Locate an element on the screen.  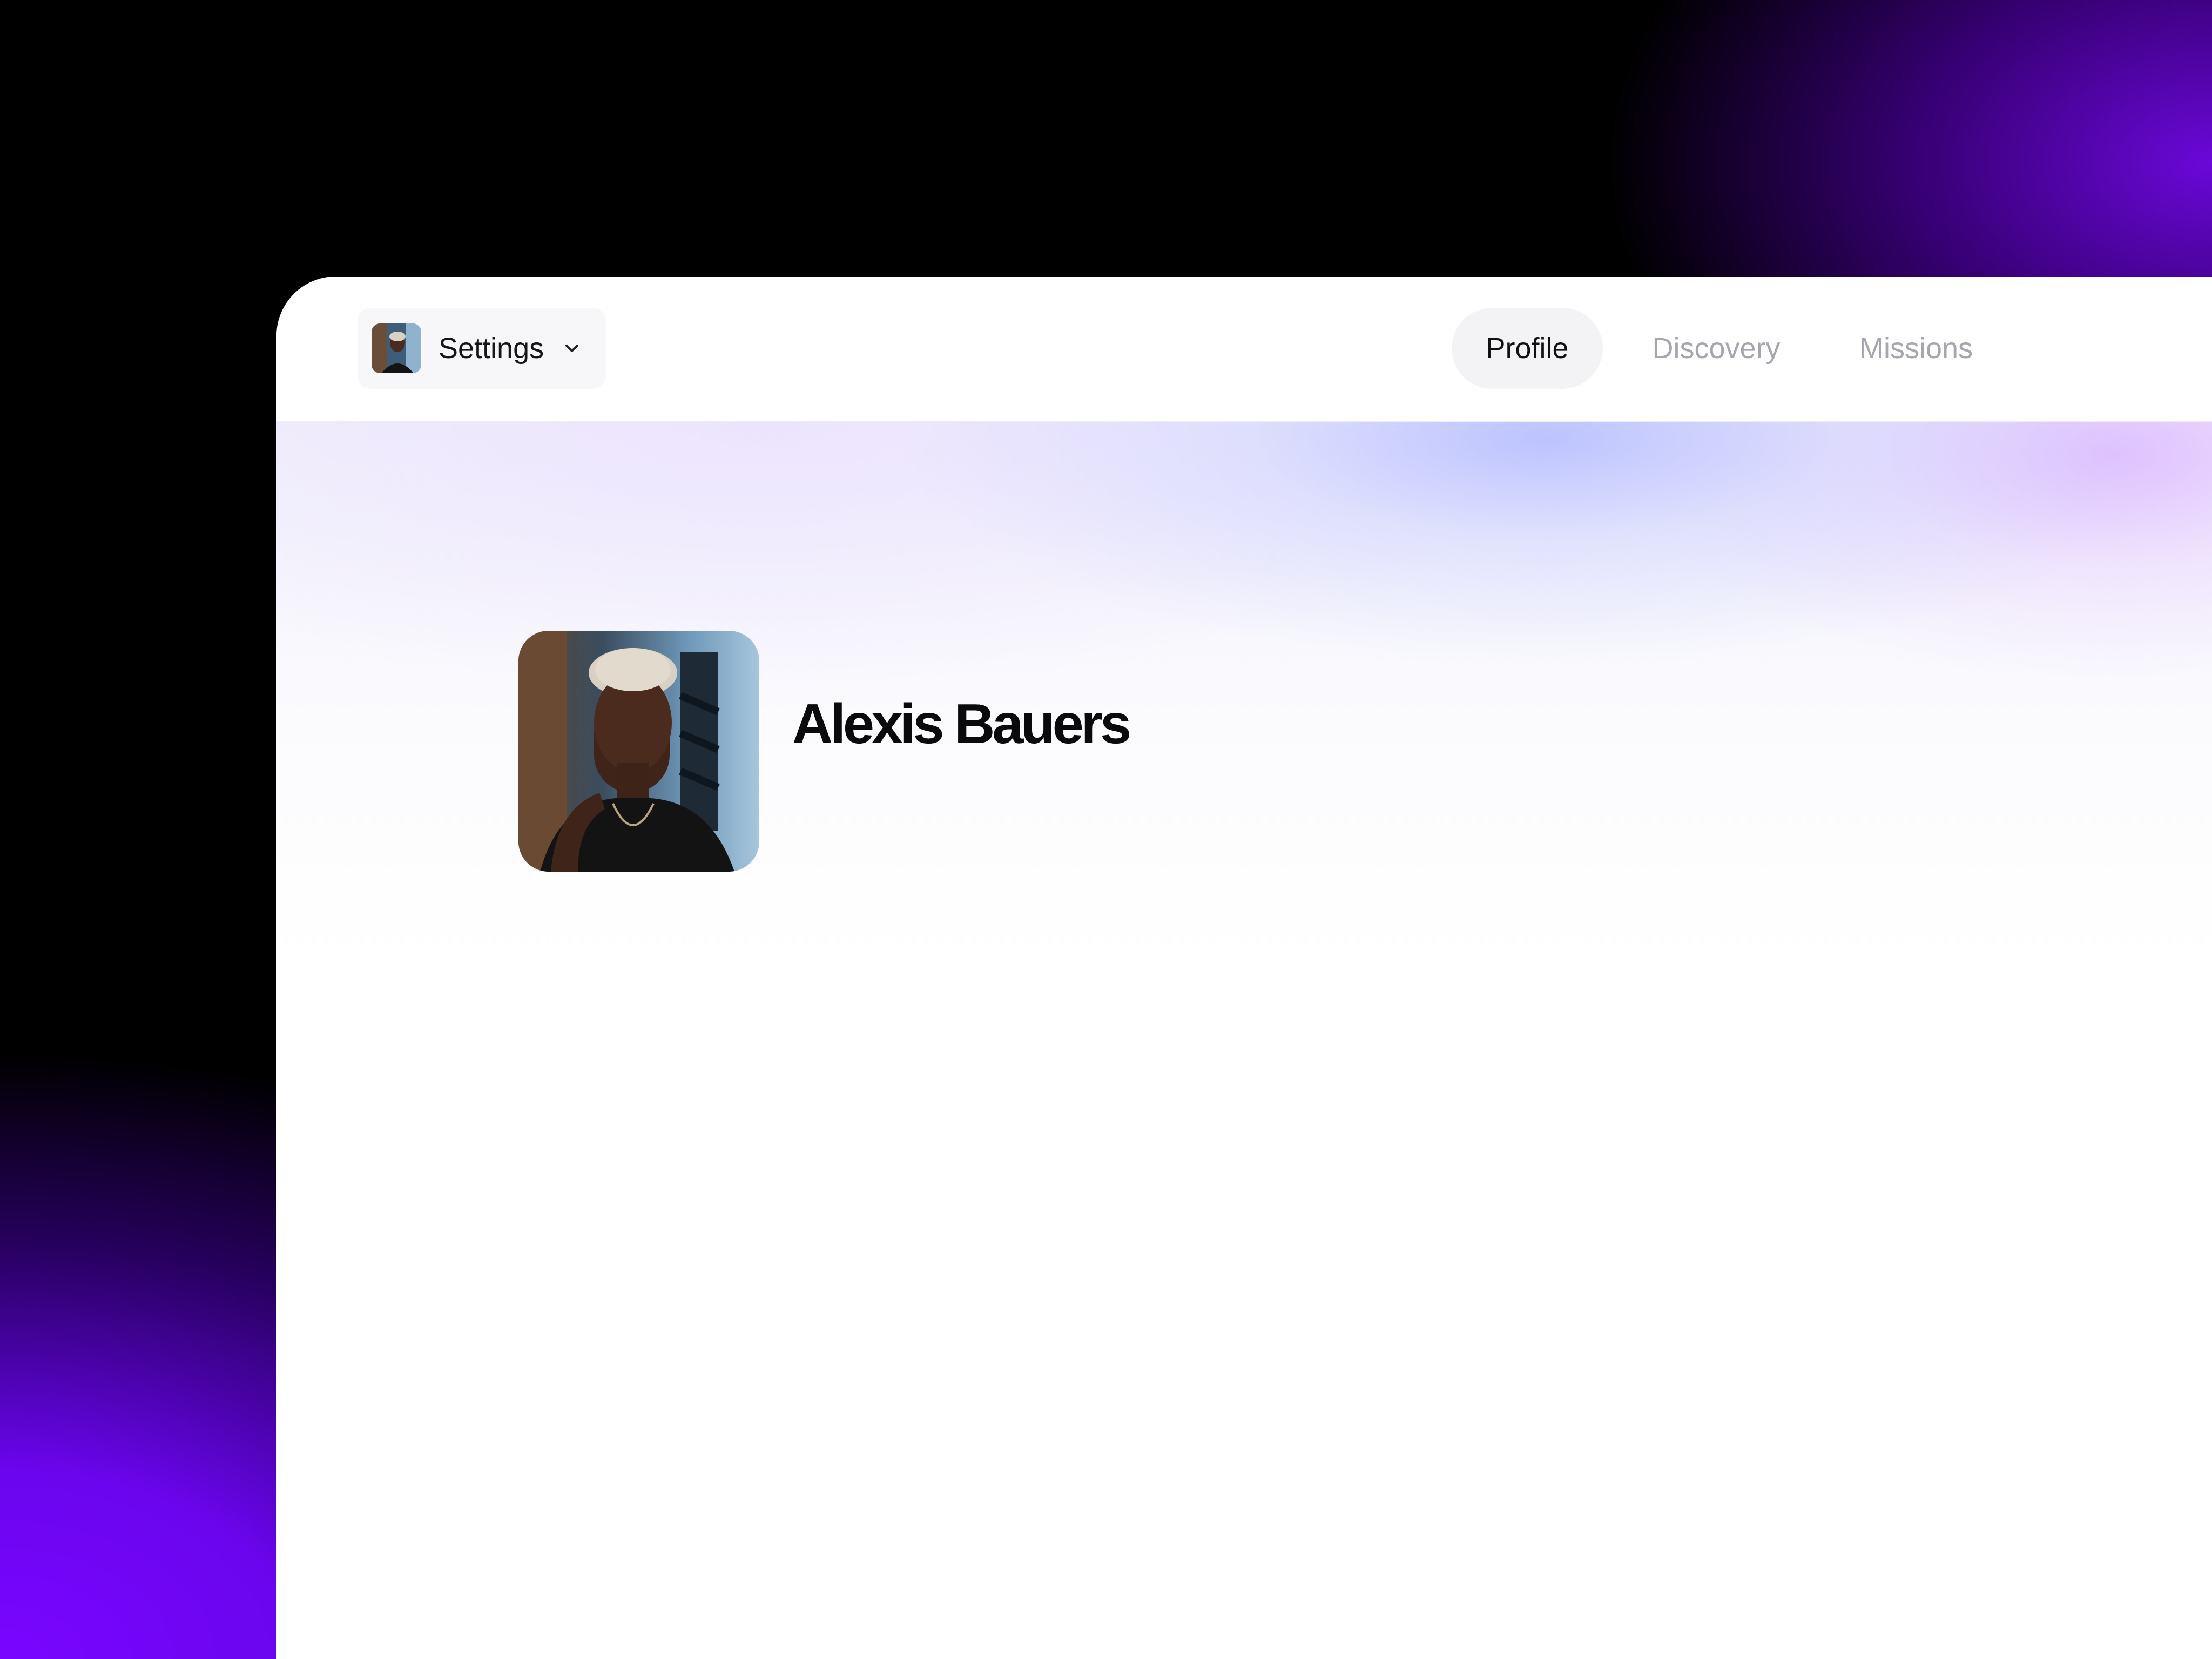
tab-profile: Profile is located at coordinates (1527, 348).